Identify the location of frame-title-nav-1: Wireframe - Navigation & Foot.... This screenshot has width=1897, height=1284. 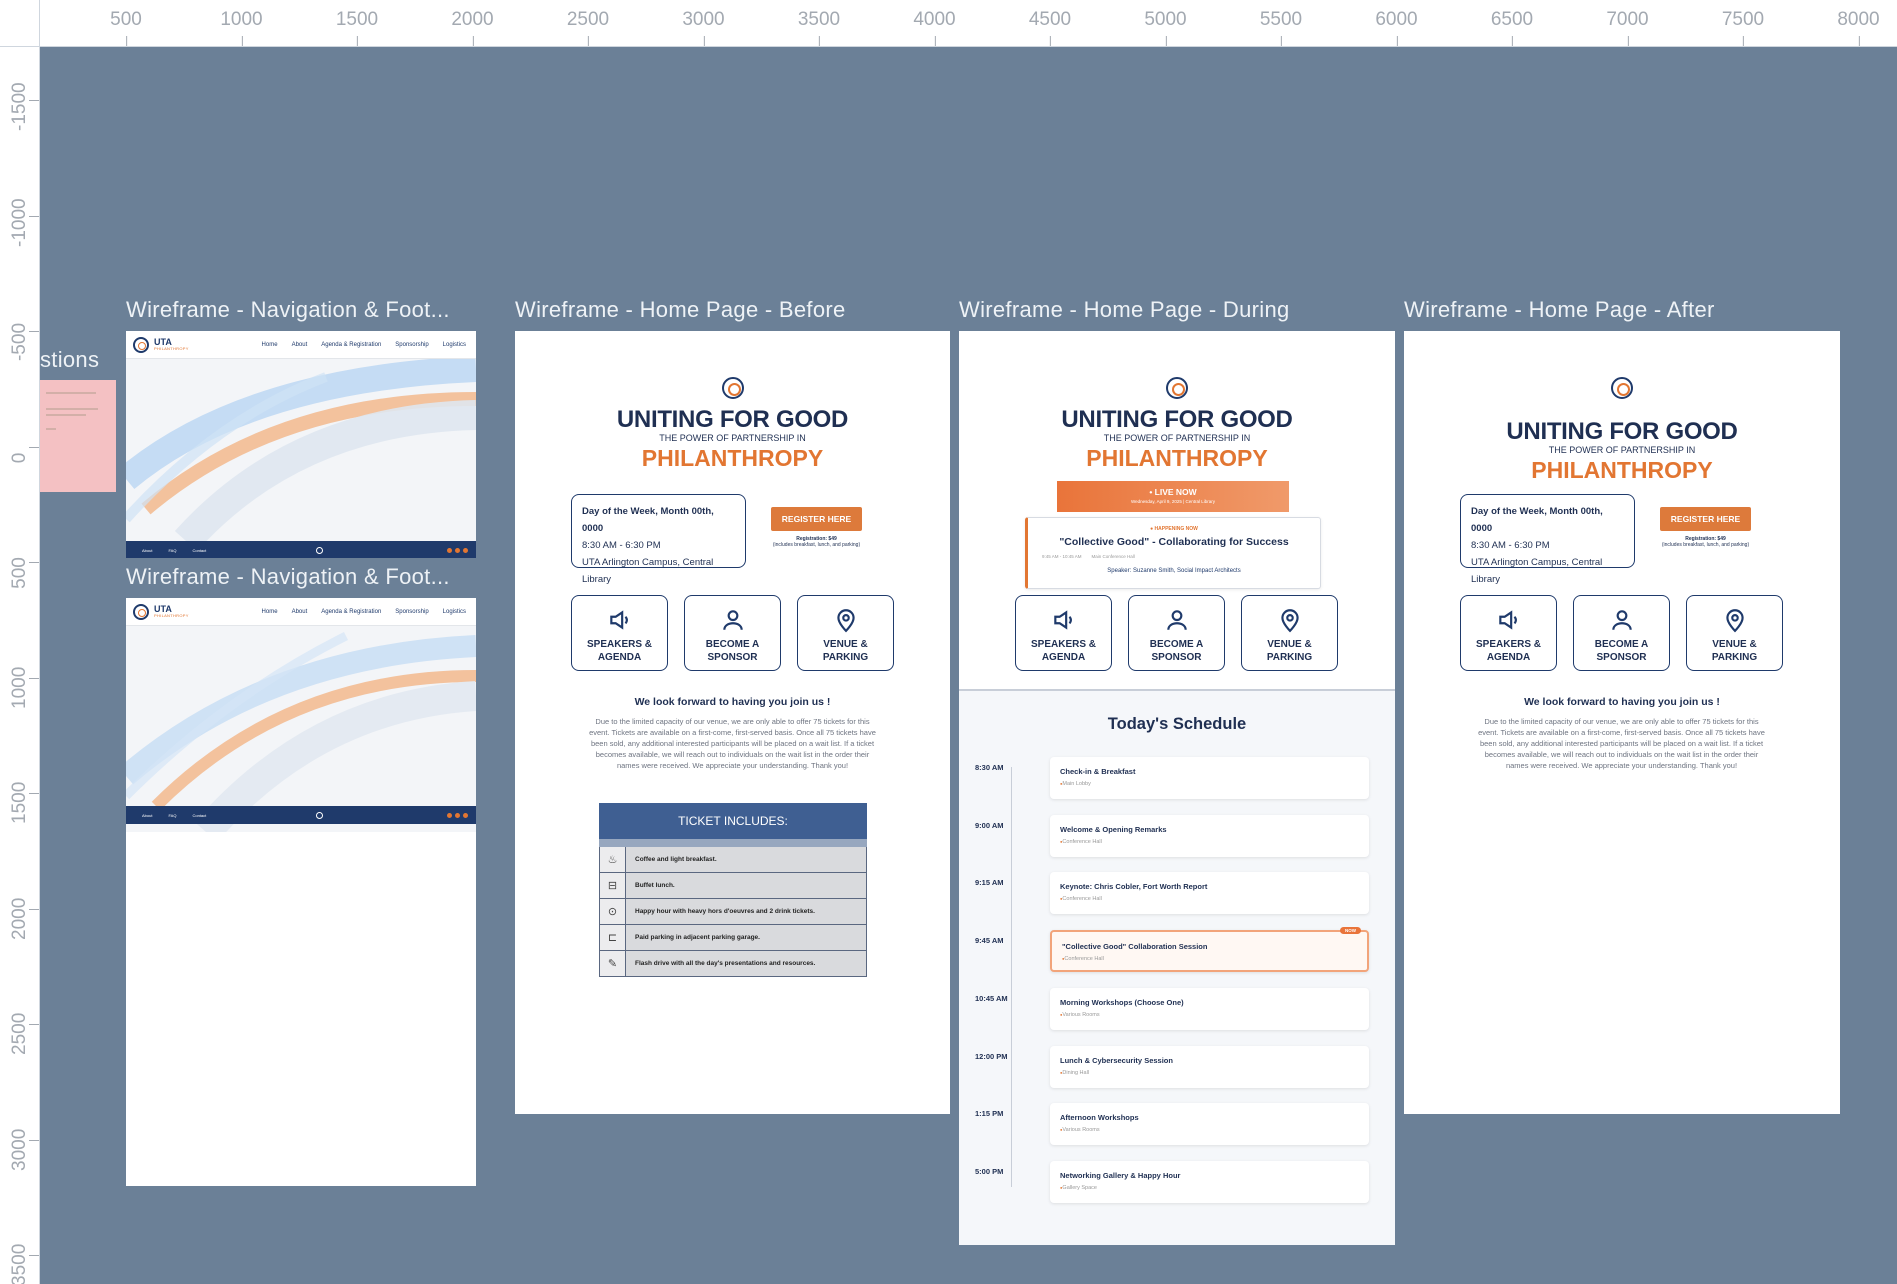
(288, 310).